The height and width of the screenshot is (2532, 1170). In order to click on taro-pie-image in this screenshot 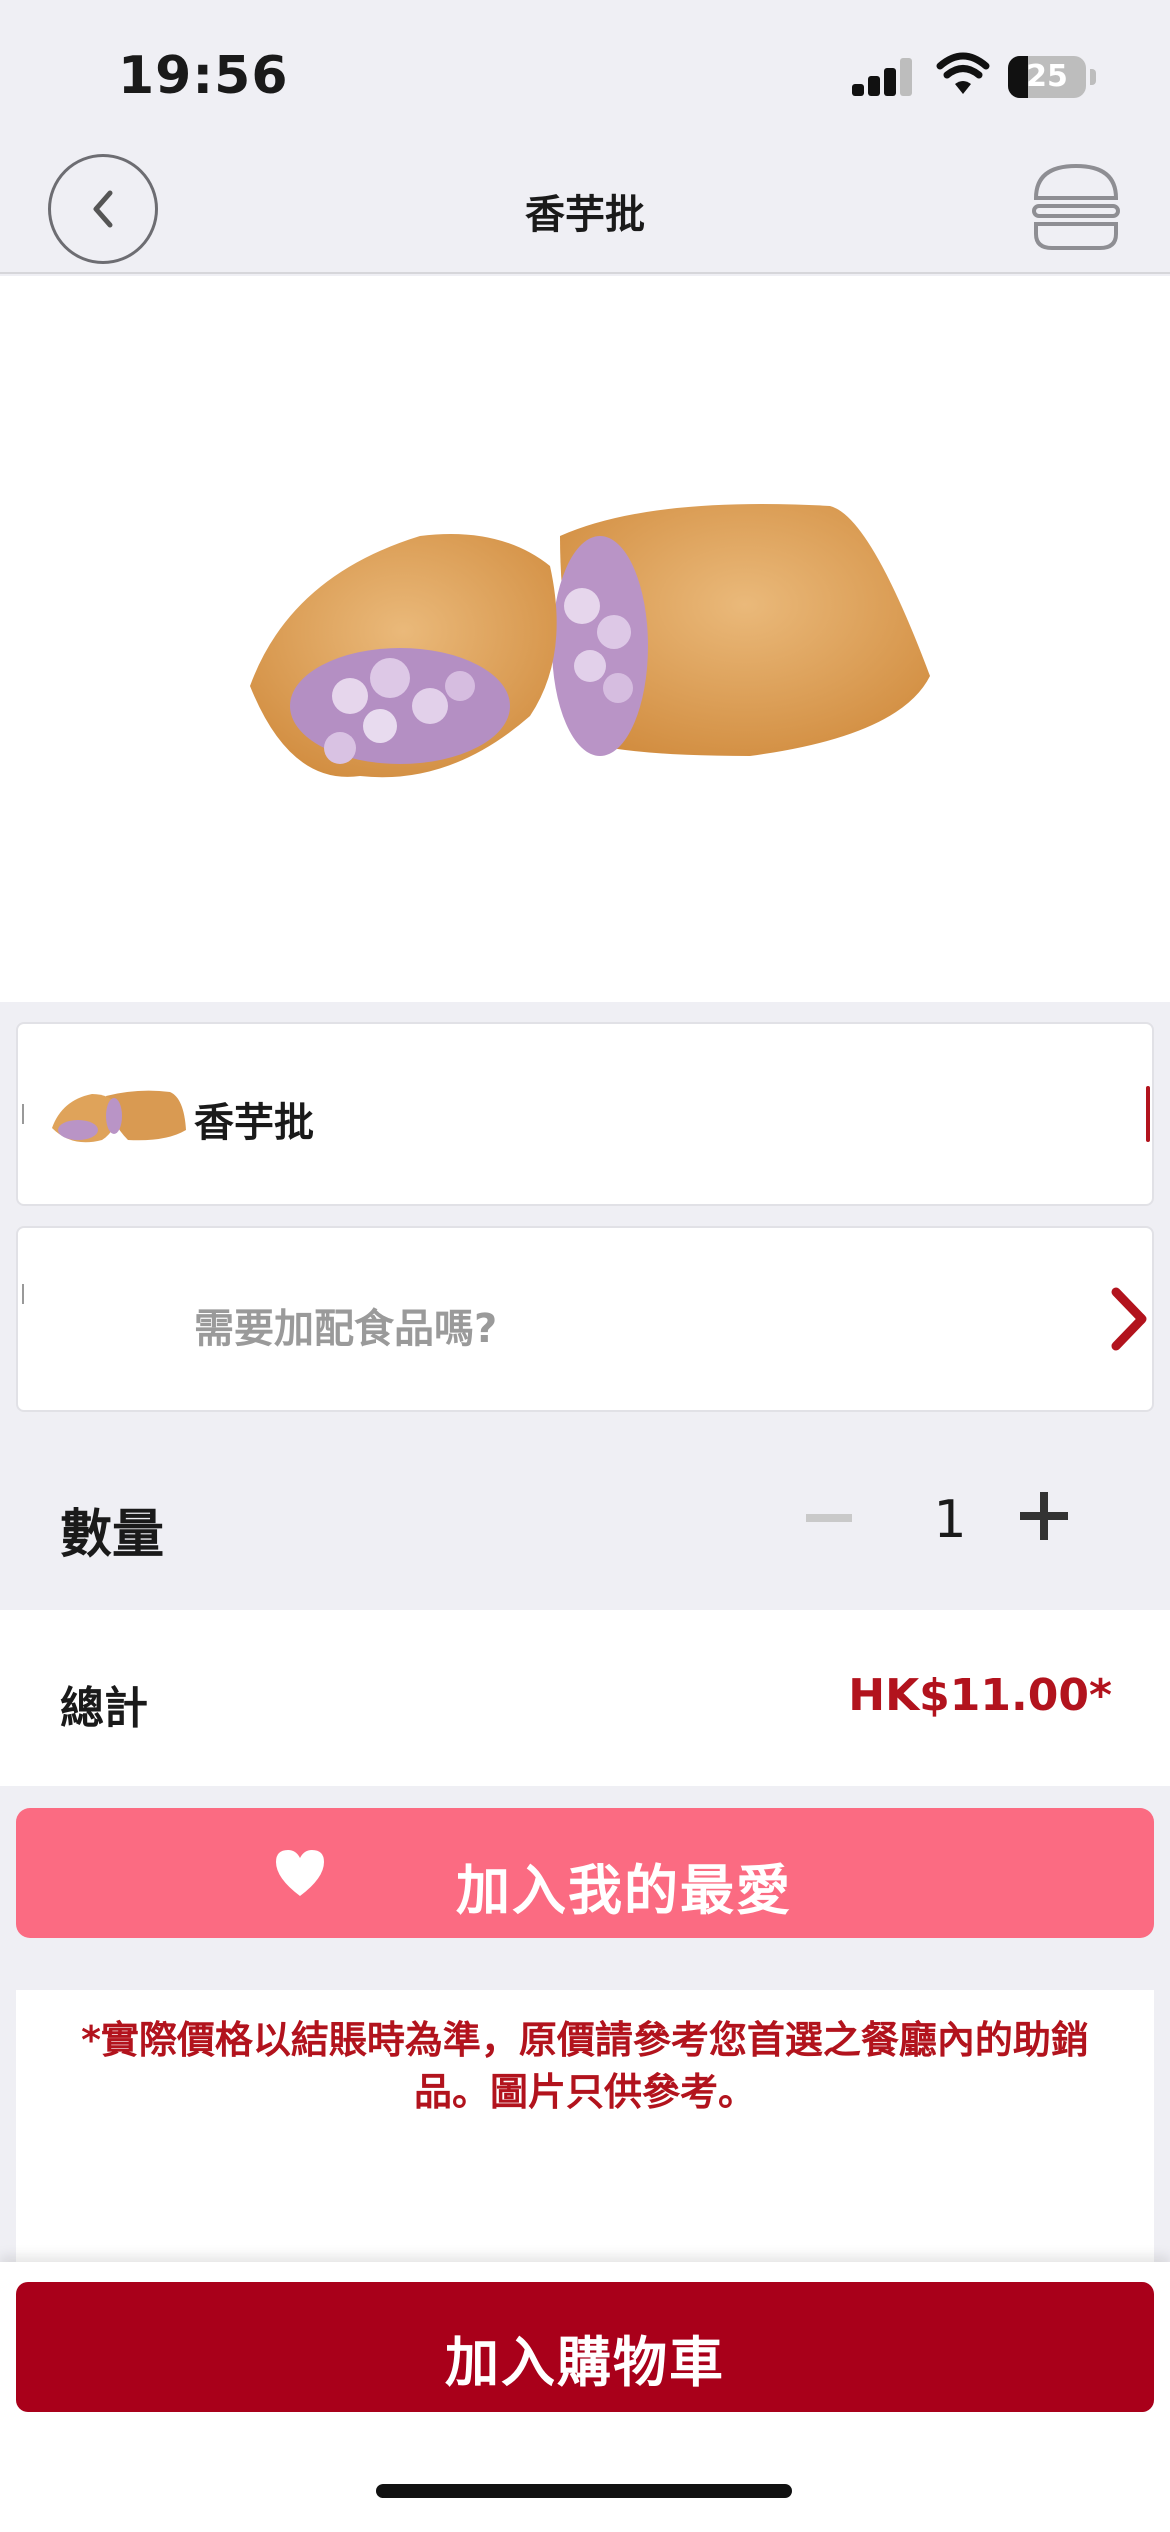, I will do `click(590, 641)`.